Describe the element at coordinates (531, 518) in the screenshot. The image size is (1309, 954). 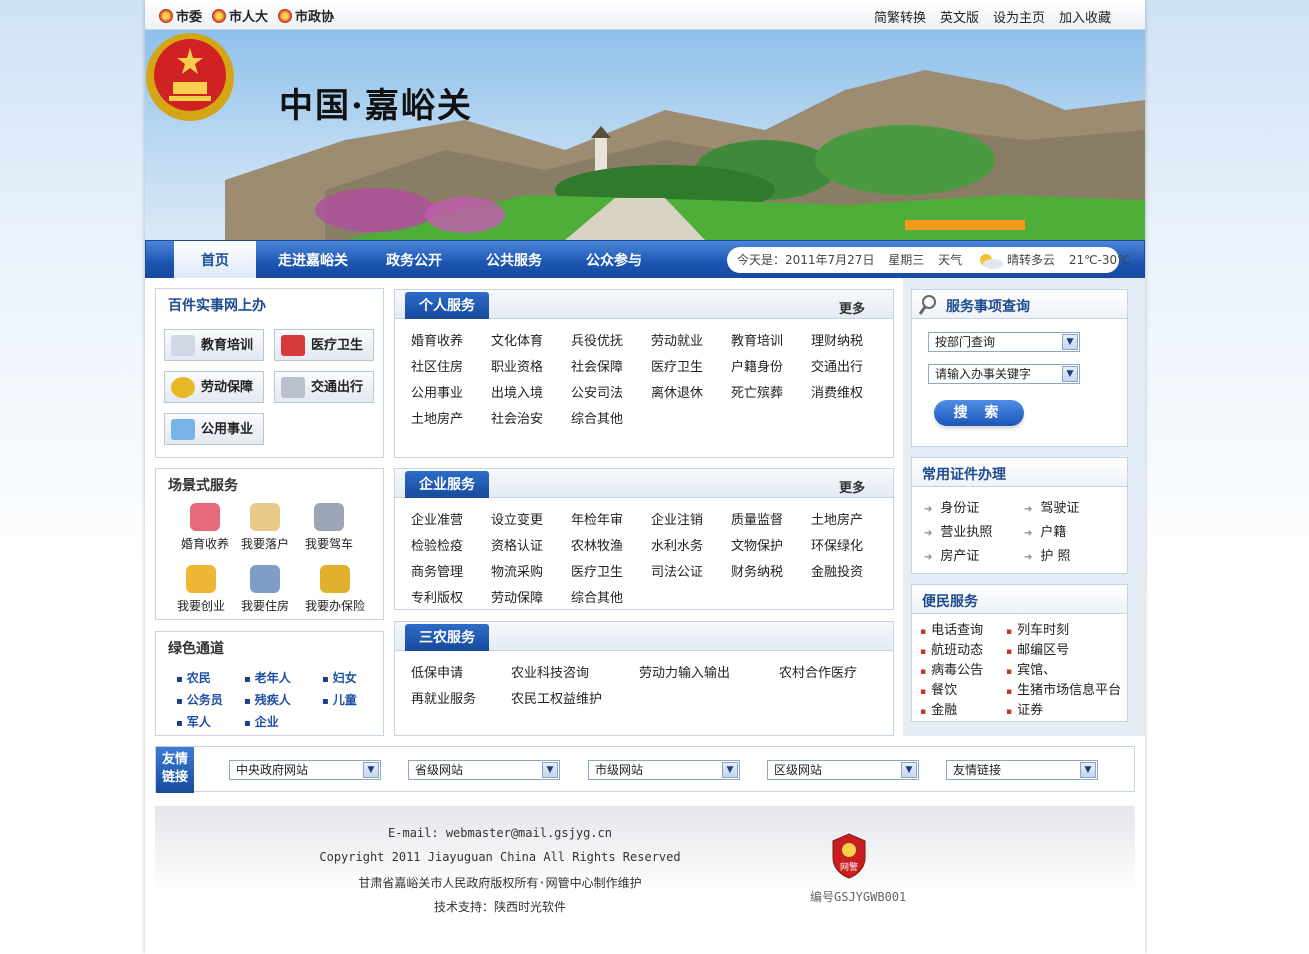
I see `enterprise-service-link: 设立变更` at that location.